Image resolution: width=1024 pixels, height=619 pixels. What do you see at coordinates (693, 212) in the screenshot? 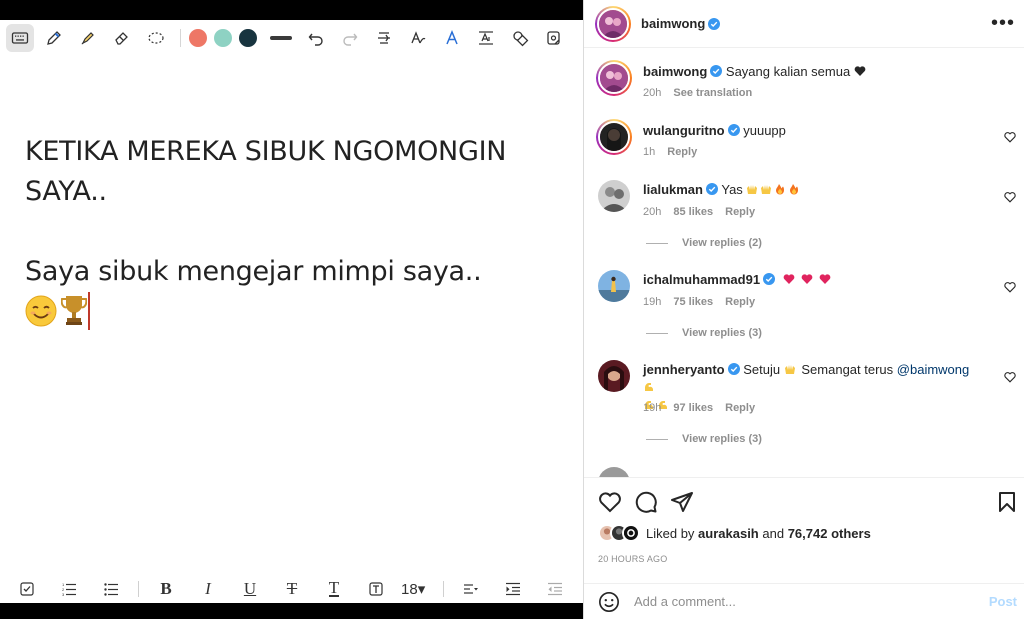
I see `comment-likes: 85 likes` at bounding box center [693, 212].